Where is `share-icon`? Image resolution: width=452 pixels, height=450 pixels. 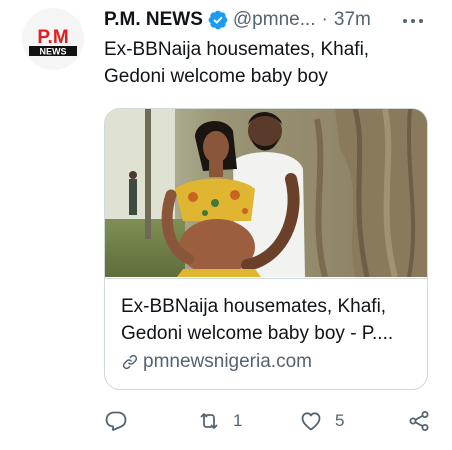 share-icon is located at coordinates (419, 421).